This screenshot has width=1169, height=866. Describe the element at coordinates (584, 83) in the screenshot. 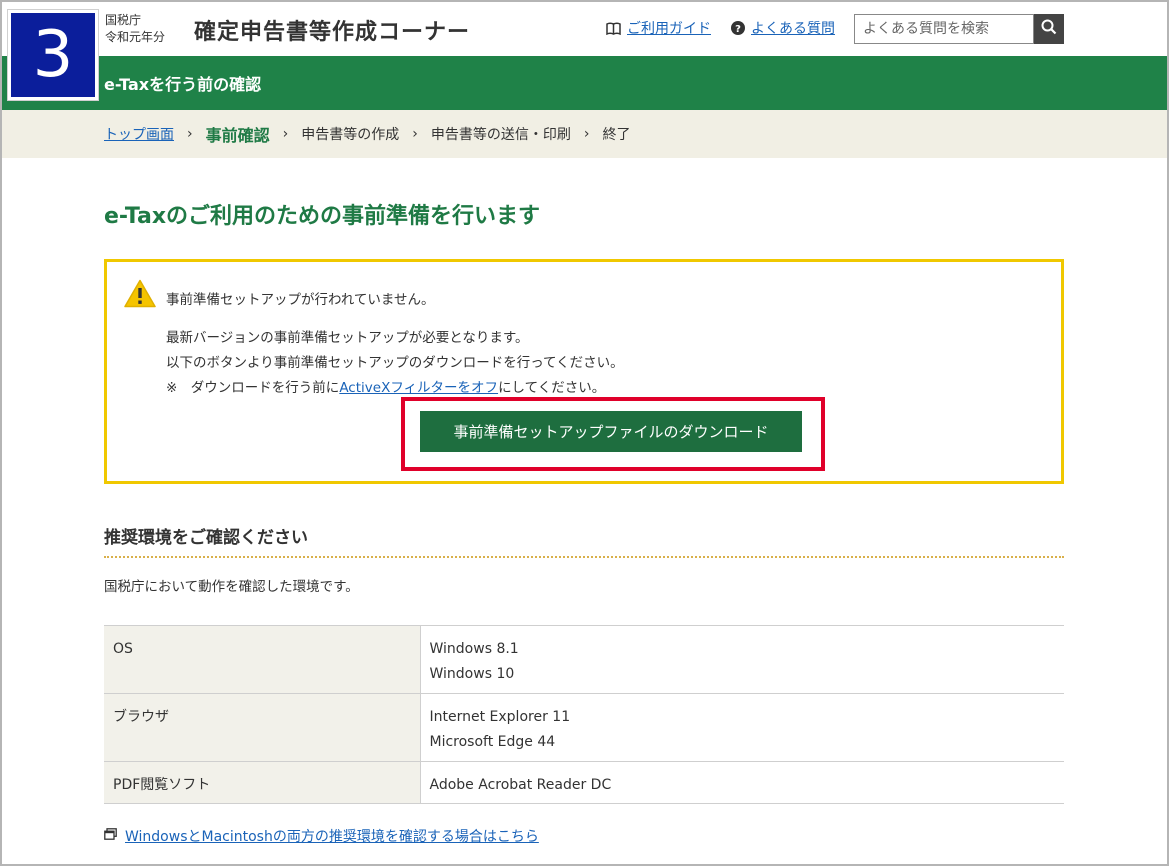

I see `section-bar: e-Taxを行う前の確認` at that location.